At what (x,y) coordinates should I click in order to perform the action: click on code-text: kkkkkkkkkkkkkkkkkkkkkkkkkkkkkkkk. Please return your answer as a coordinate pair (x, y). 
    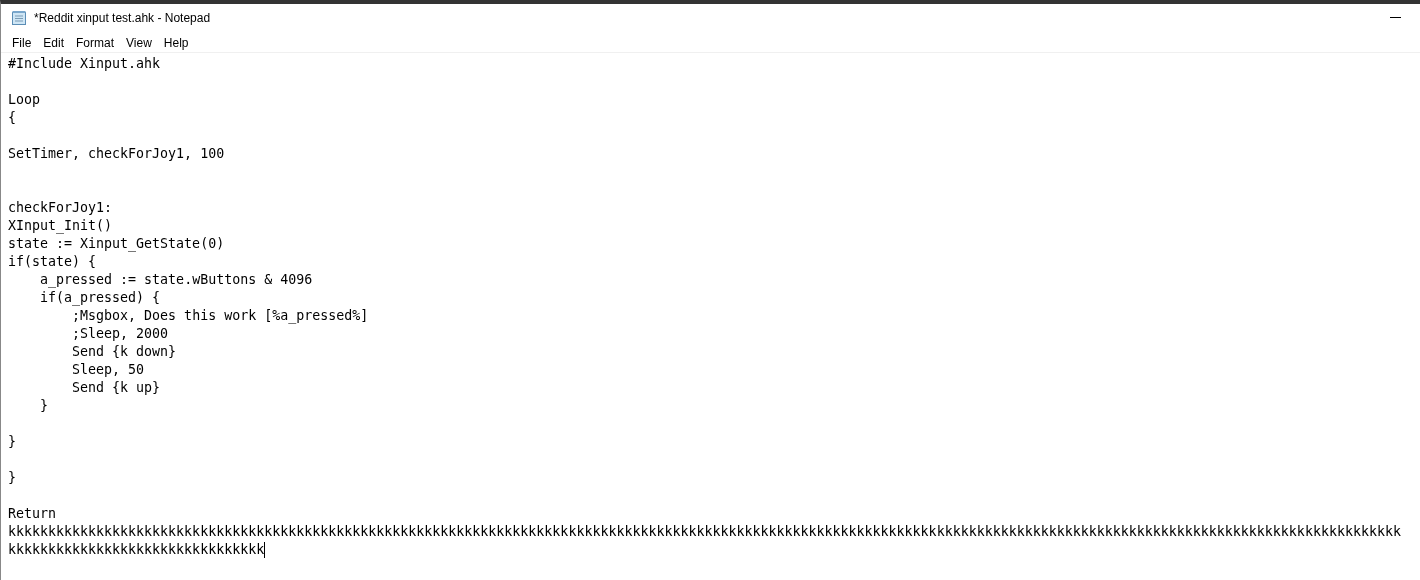
    Looking at the image, I should click on (136, 550).